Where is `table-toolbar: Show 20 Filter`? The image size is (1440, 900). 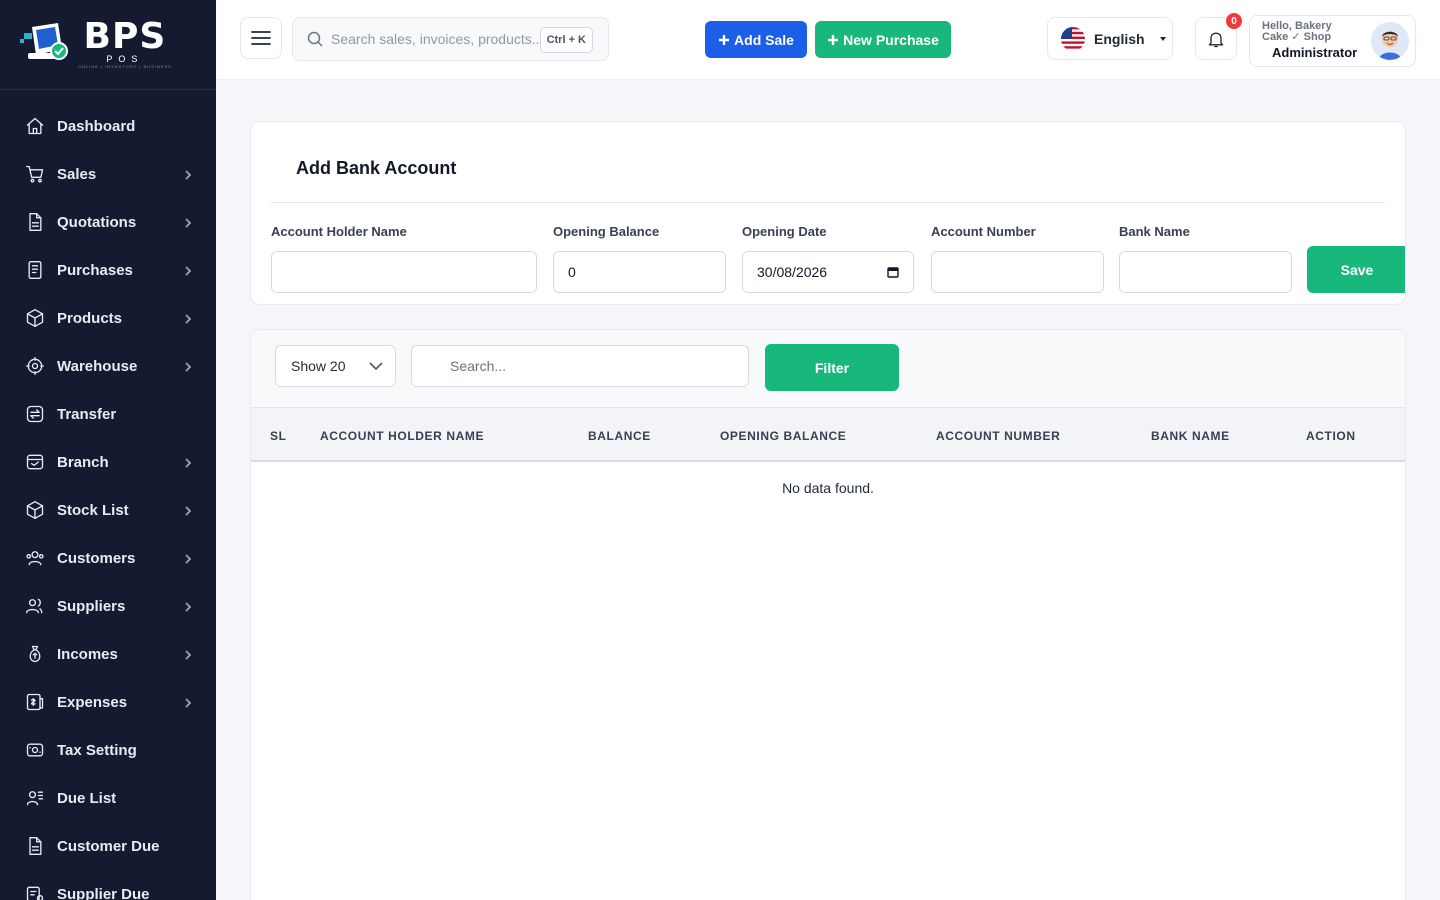 table-toolbar: Show 20 Filter is located at coordinates (828, 368).